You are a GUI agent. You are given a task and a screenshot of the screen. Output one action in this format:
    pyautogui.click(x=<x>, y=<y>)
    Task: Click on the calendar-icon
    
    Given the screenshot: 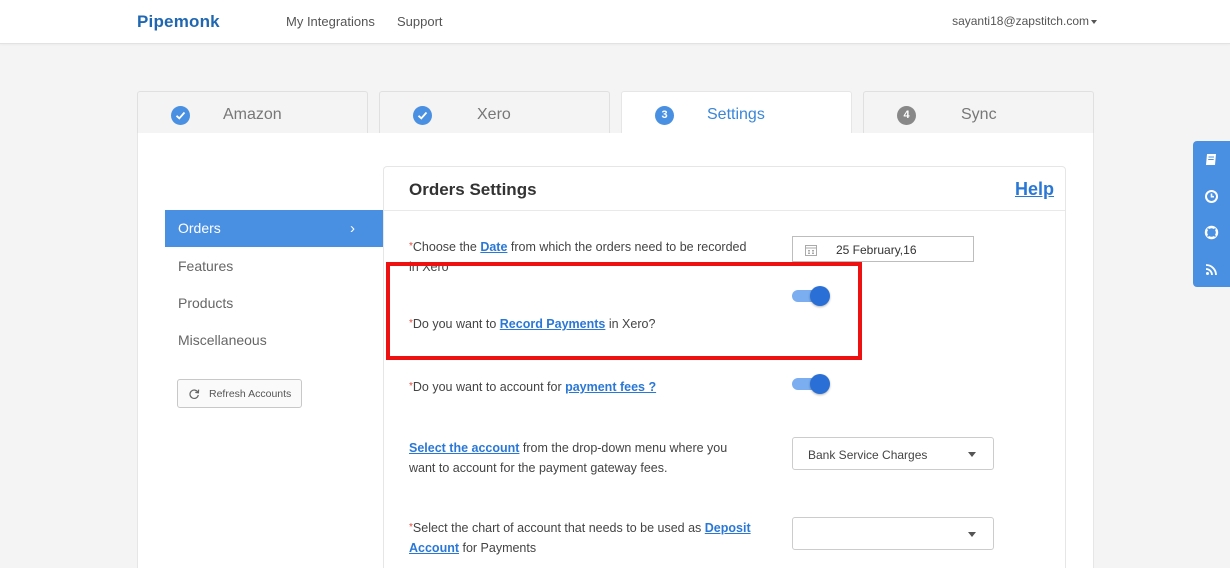 What is the action you would take?
    pyautogui.click(x=811, y=250)
    